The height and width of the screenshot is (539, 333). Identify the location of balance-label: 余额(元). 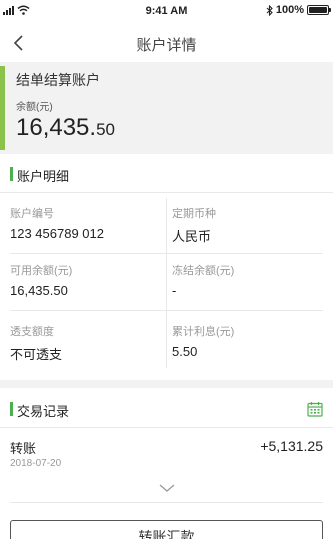
(34, 107).